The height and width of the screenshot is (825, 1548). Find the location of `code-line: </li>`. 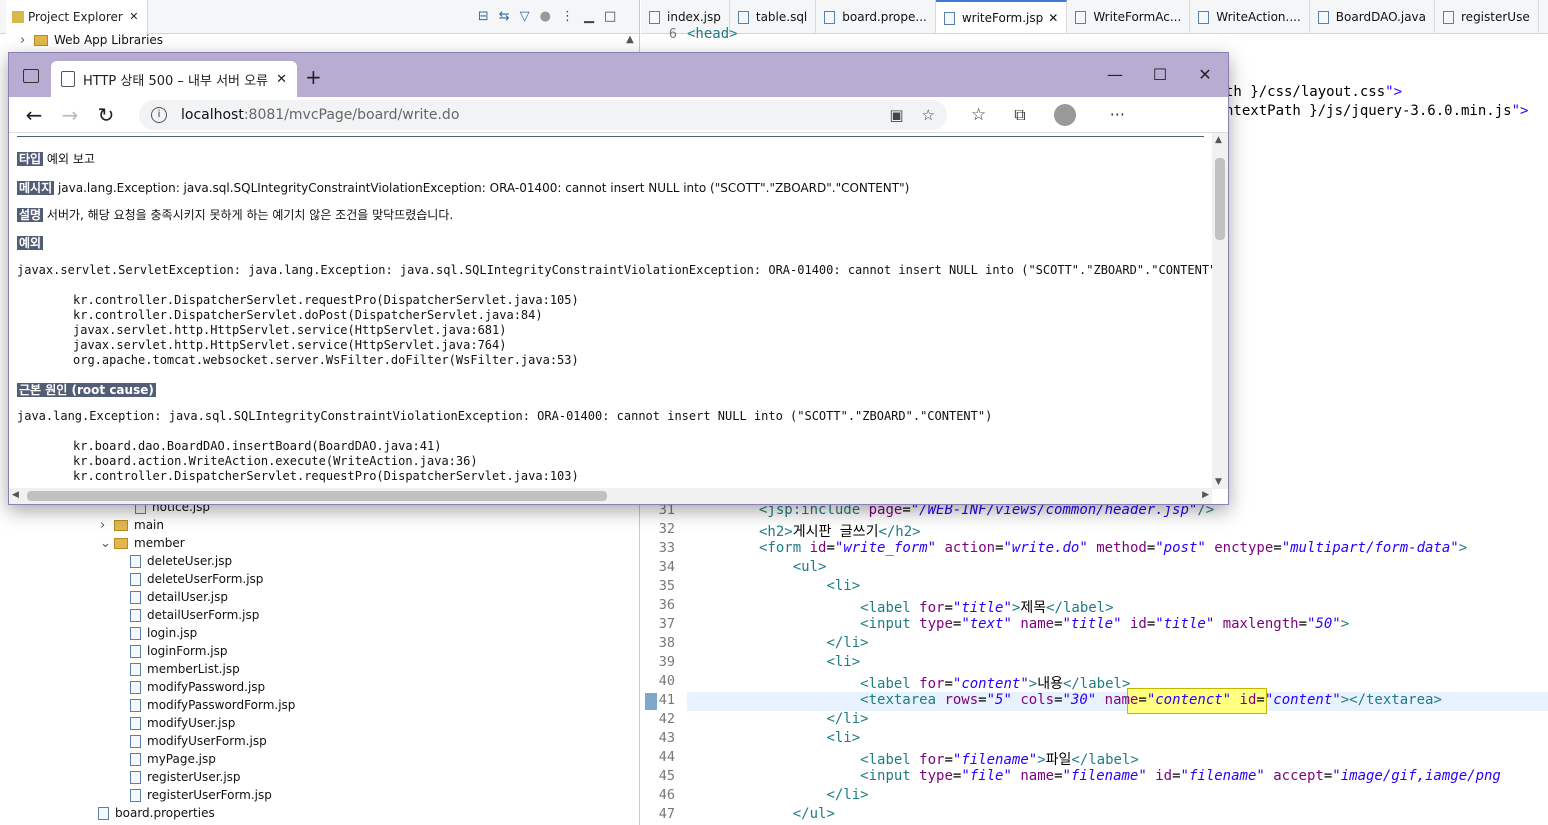

code-line: </li> is located at coordinates (847, 795).